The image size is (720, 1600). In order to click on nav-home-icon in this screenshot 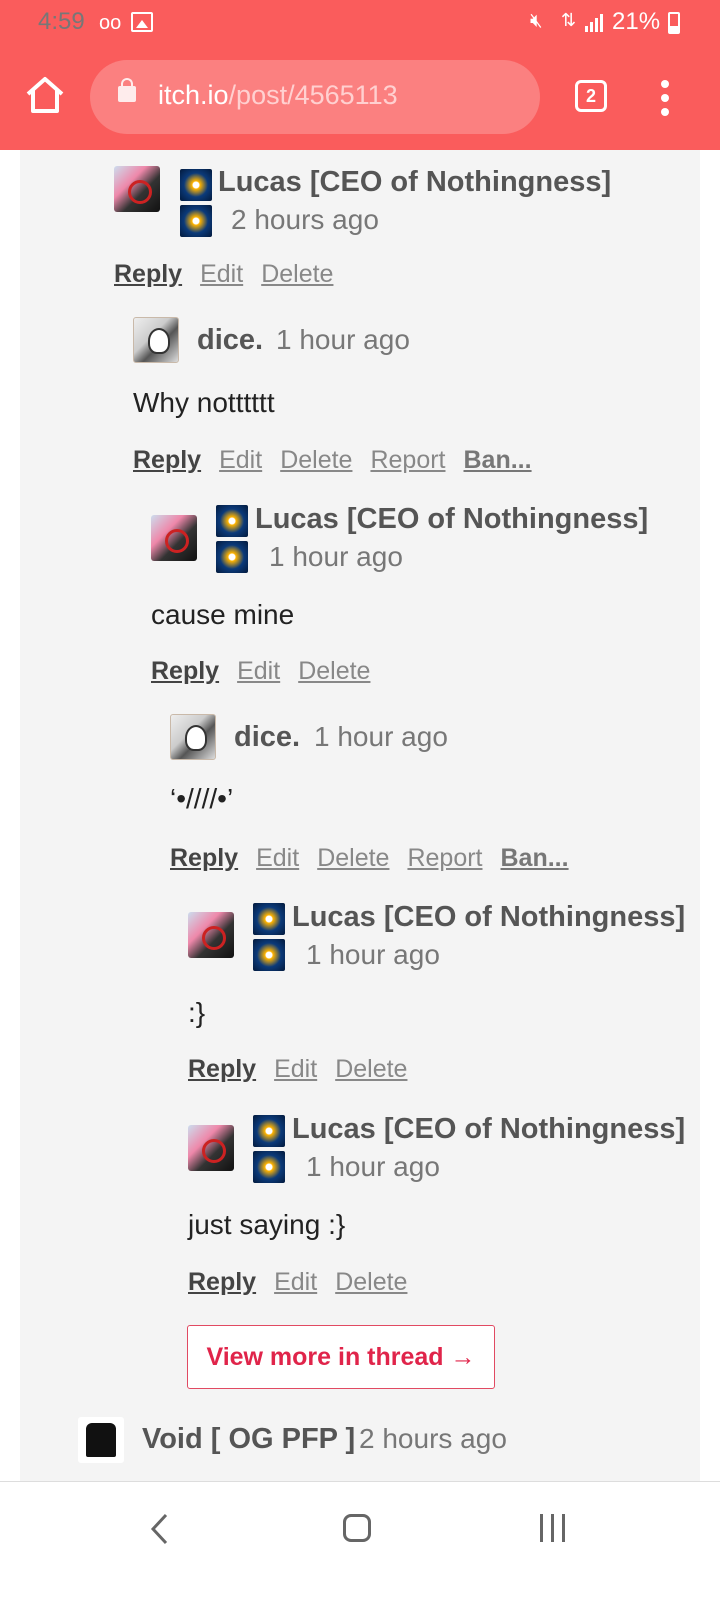, I will do `click(357, 1528)`.